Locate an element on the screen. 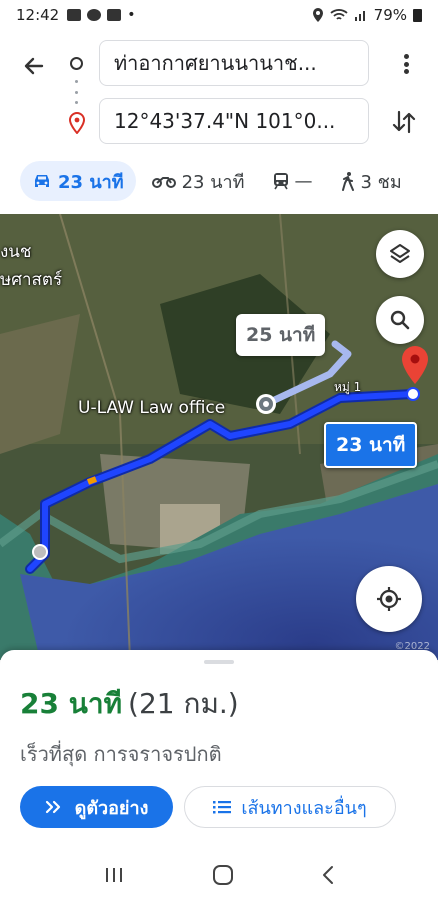 This screenshot has height=900, width=438. tab-car: 23 นาที is located at coordinates (78, 181).